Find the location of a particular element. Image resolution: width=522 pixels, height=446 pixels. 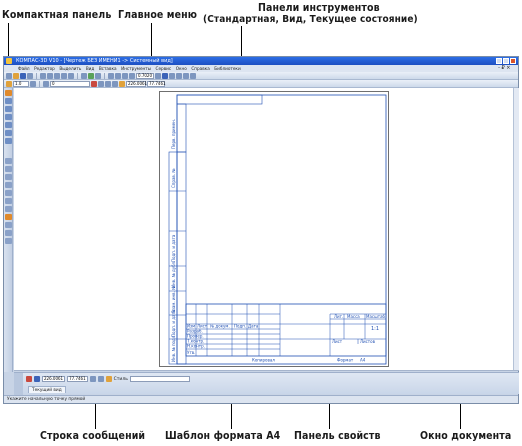

equidistant-icon is located at coordinates (8, 241).